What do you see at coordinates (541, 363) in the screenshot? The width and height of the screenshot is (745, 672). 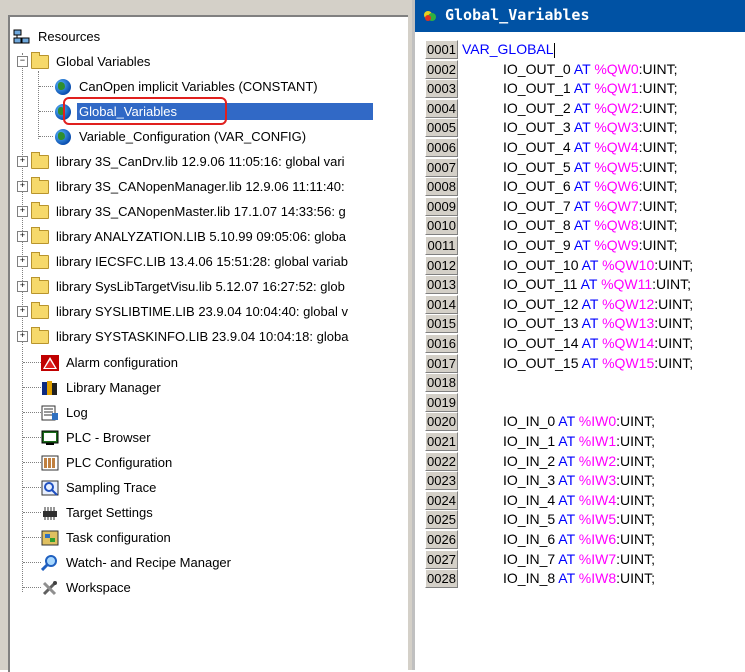 I see `variable-name: IO_OUT_15` at bounding box center [541, 363].